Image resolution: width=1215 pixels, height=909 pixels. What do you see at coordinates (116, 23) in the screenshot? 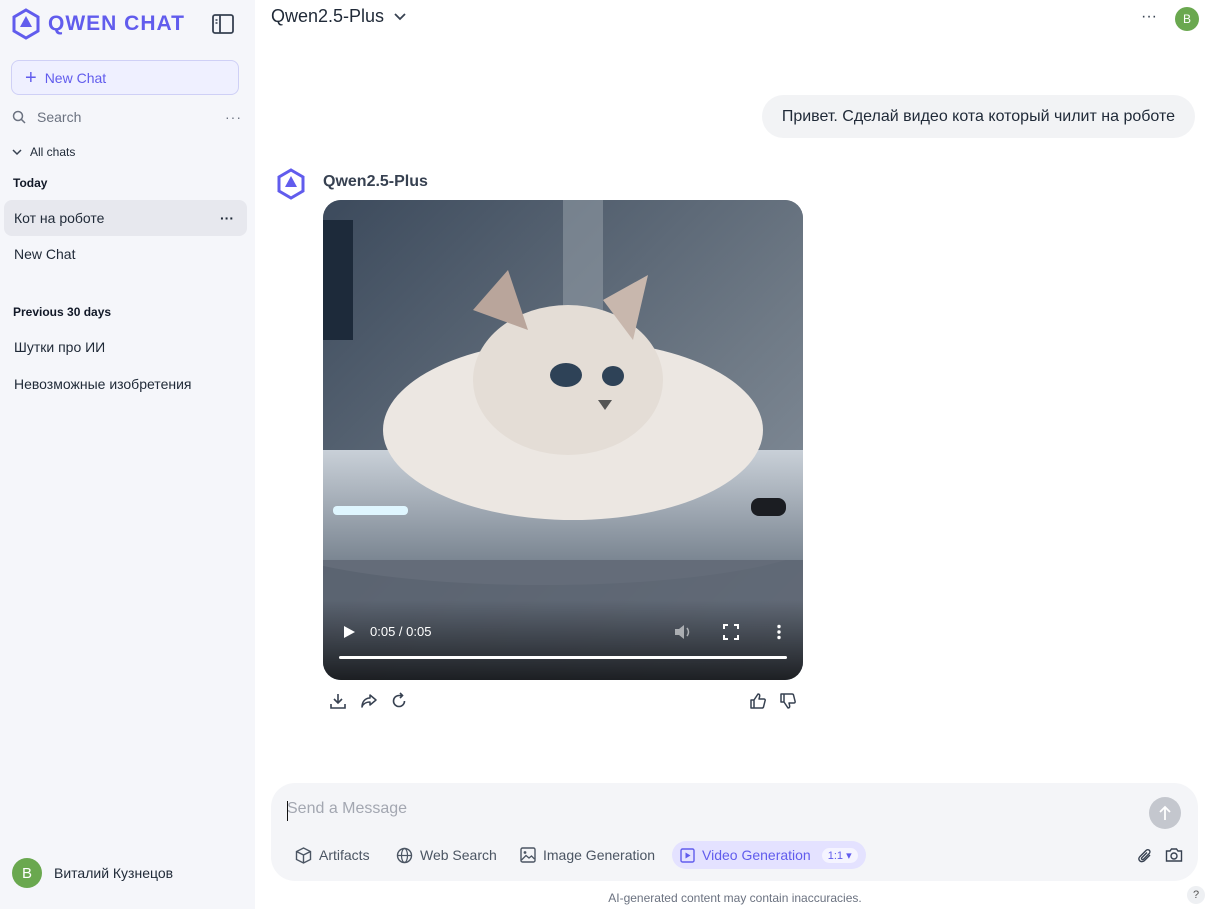
I see `brand-name: QWEN CHAT` at bounding box center [116, 23].